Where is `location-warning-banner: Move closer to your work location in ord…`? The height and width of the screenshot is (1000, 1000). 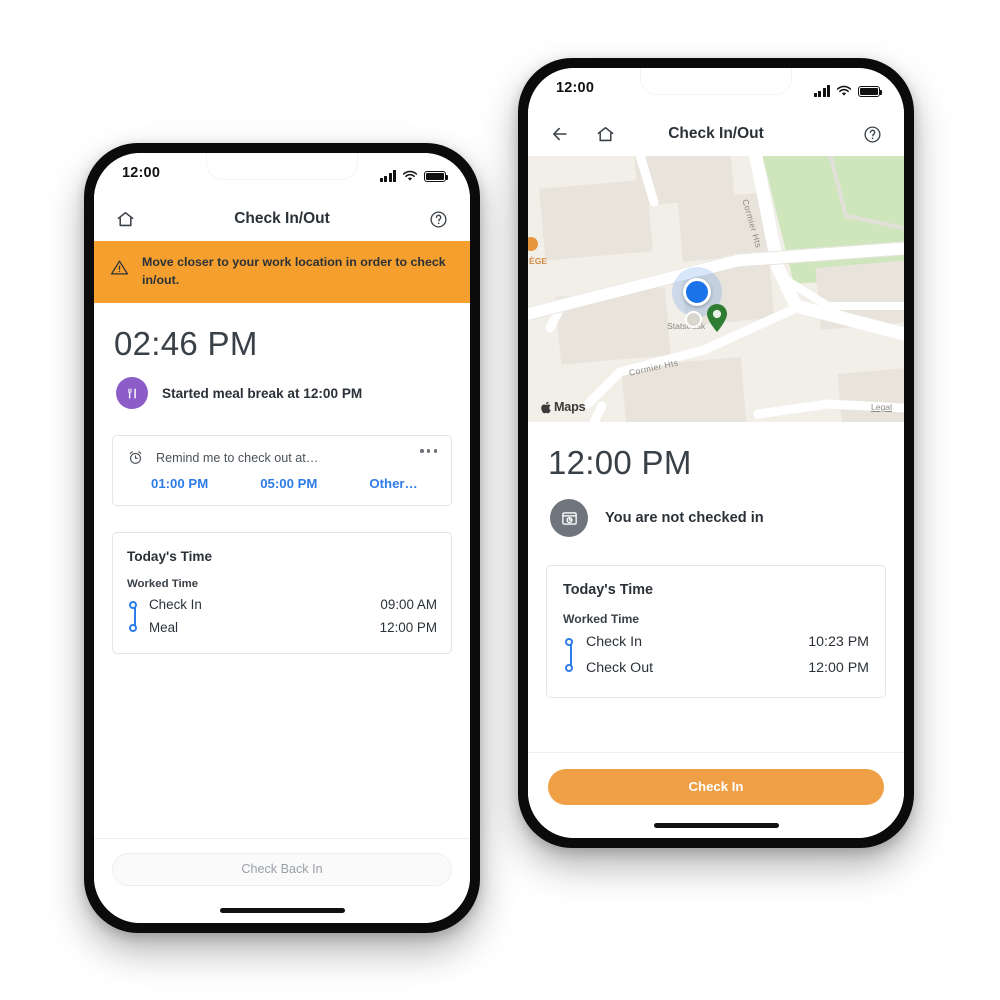 location-warning-banner: Move closer to your work location in ord… is located at coordinates (282, 272).